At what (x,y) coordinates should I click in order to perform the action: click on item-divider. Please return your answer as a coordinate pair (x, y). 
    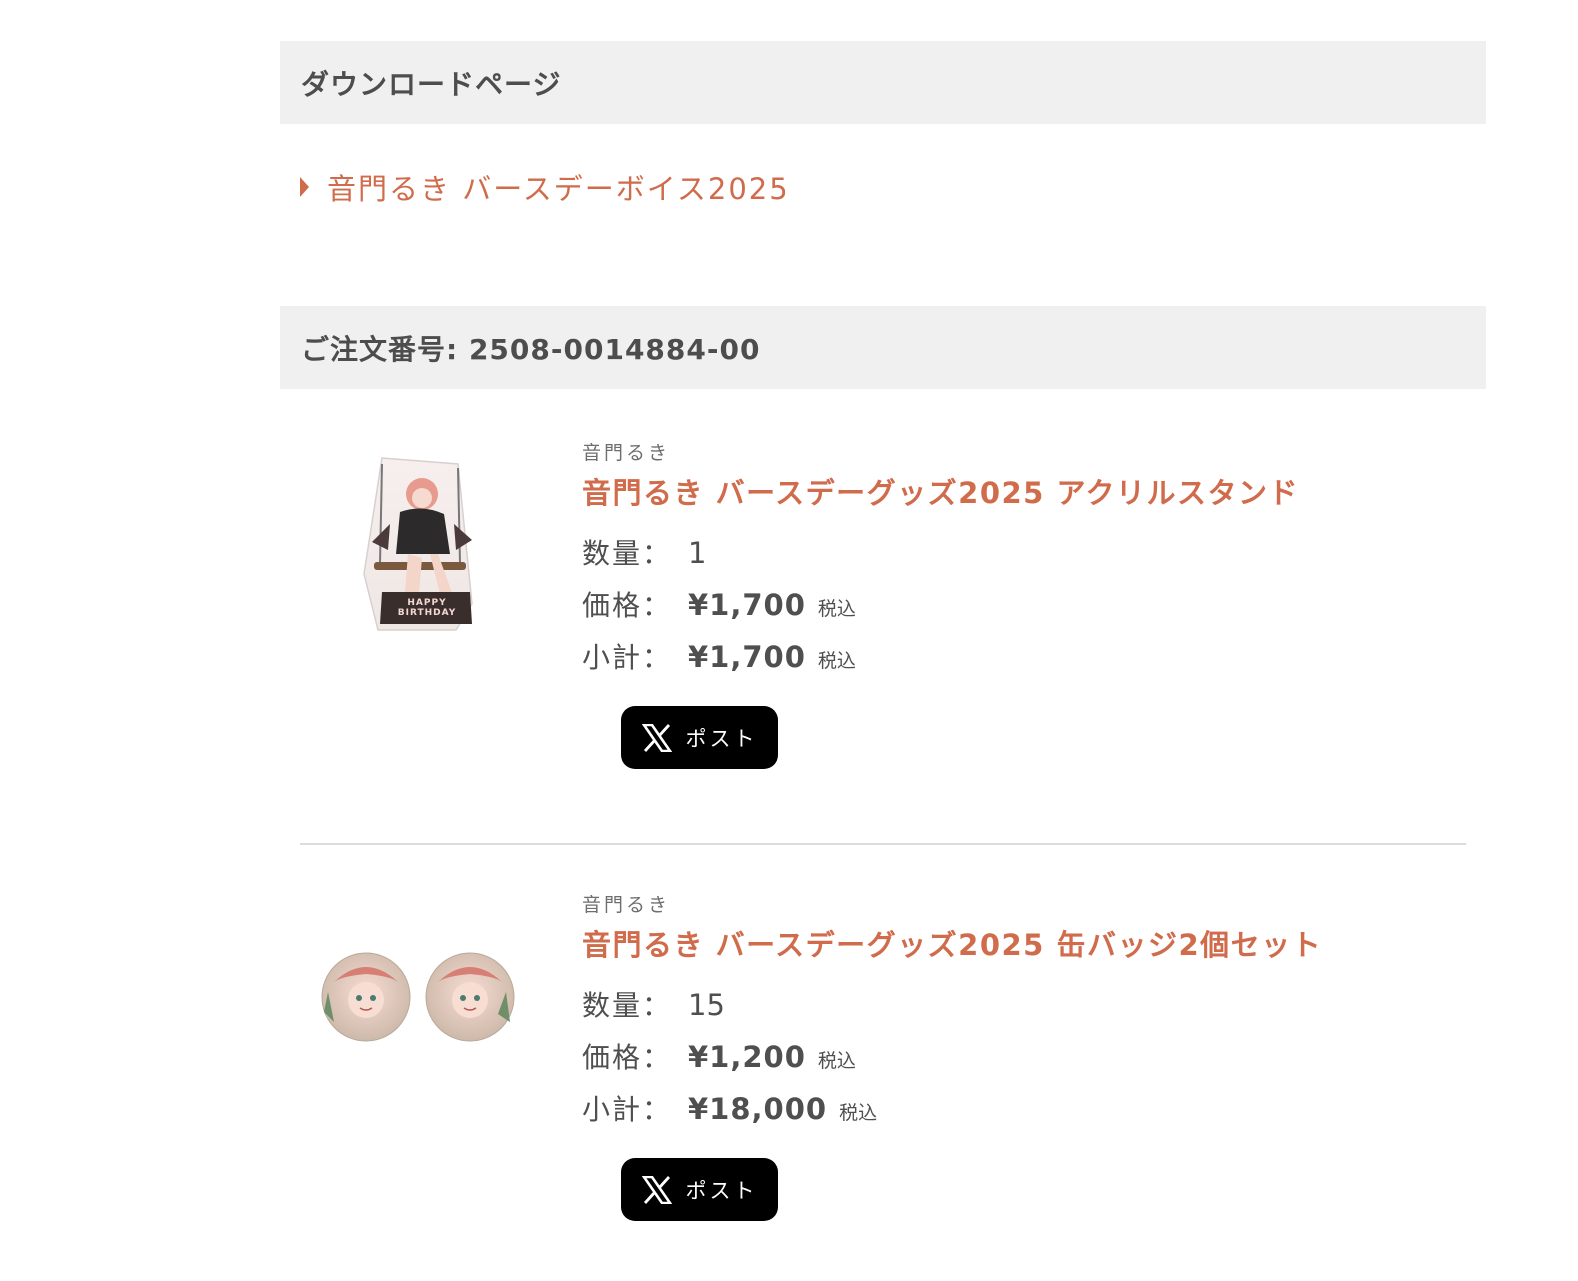
    Looking at the image, I should click on (883, 844).